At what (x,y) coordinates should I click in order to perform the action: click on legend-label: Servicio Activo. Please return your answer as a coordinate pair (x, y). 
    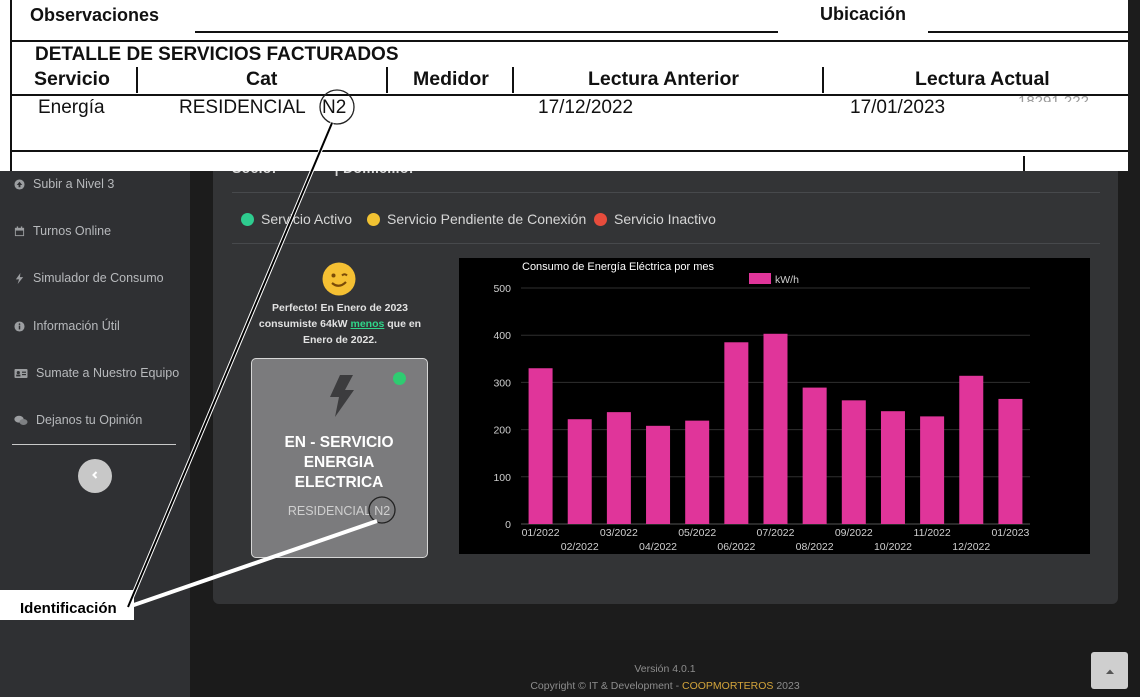
    Looking at the image, I should click on (307, 219).